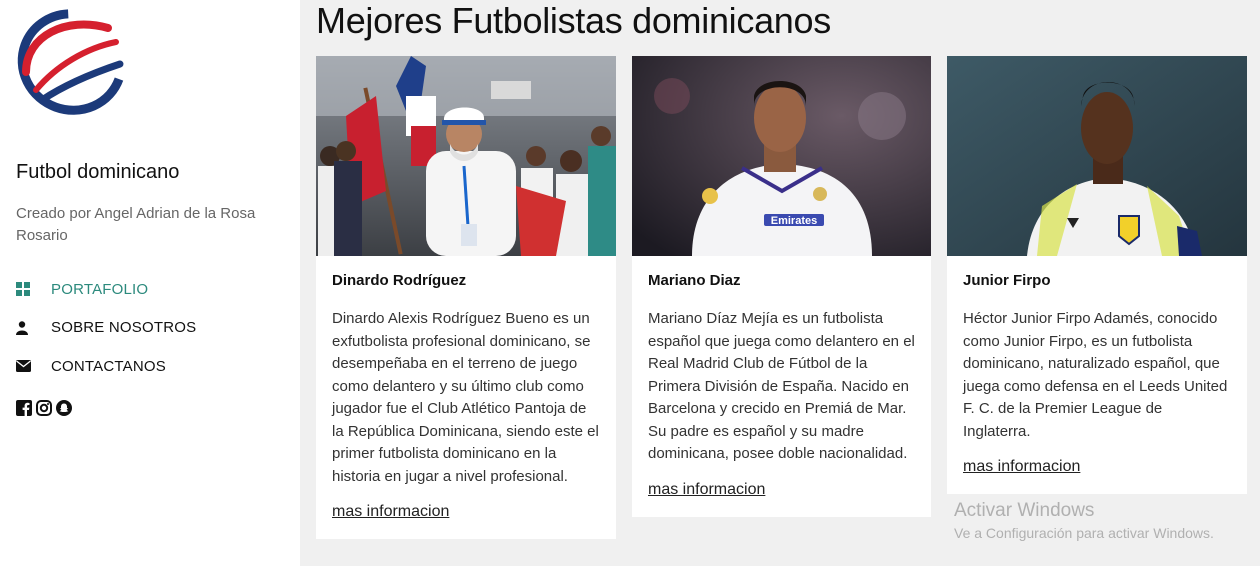 The width and height of the screenshot is (1260, 566). What do you see at coordinates (794, 221) in the screenshot?
I see `svg-text: Emirates` at bounding box center [794, 221].